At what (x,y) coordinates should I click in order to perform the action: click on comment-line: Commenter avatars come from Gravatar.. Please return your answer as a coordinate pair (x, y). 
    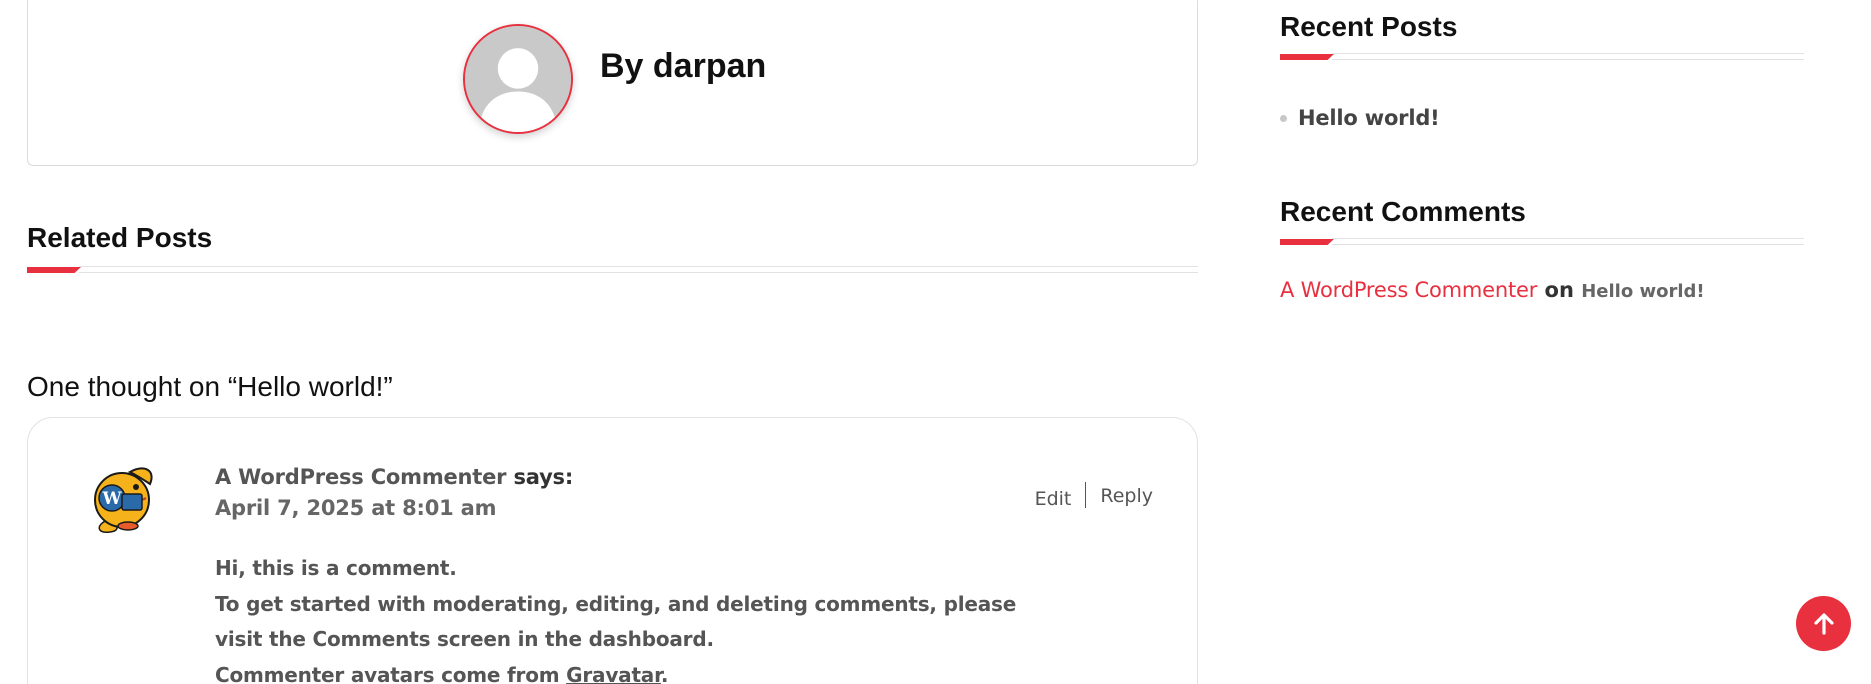
    Looking at the image, I should click on (625, 671).